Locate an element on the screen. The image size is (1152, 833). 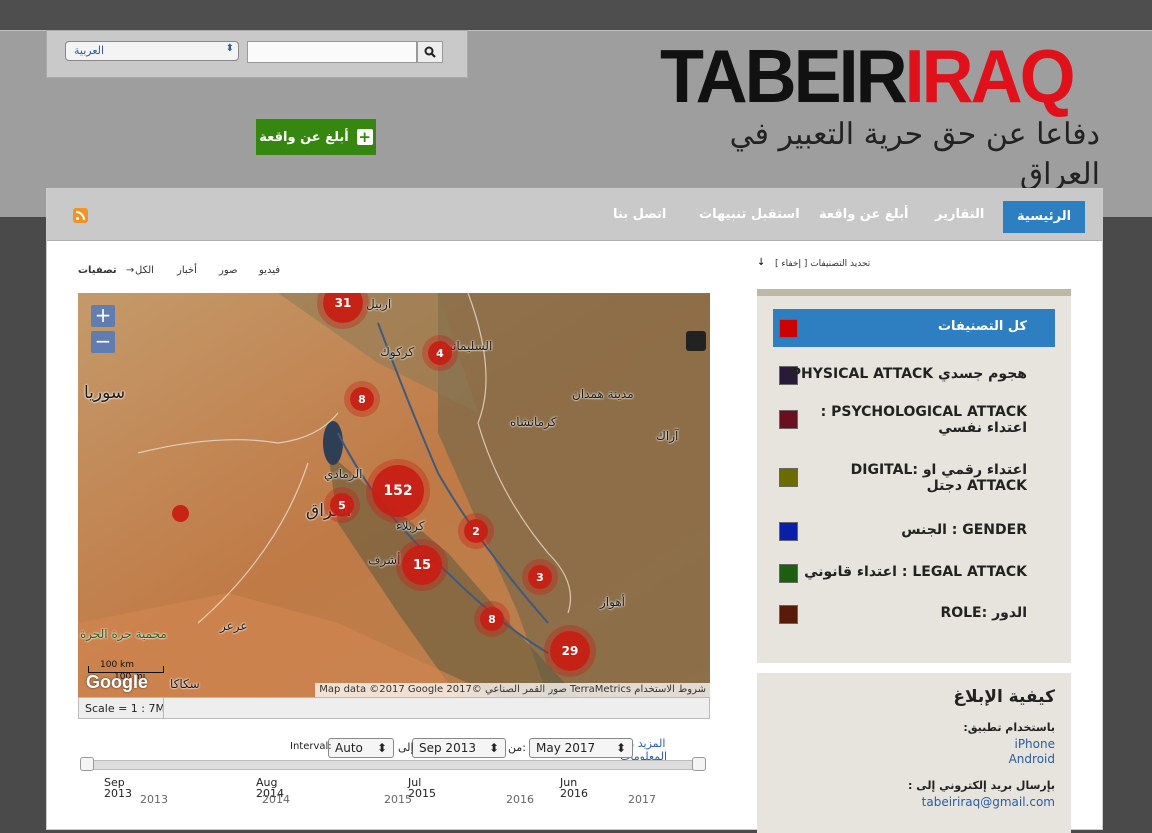
top-bar is located at coordinates (576, 15).